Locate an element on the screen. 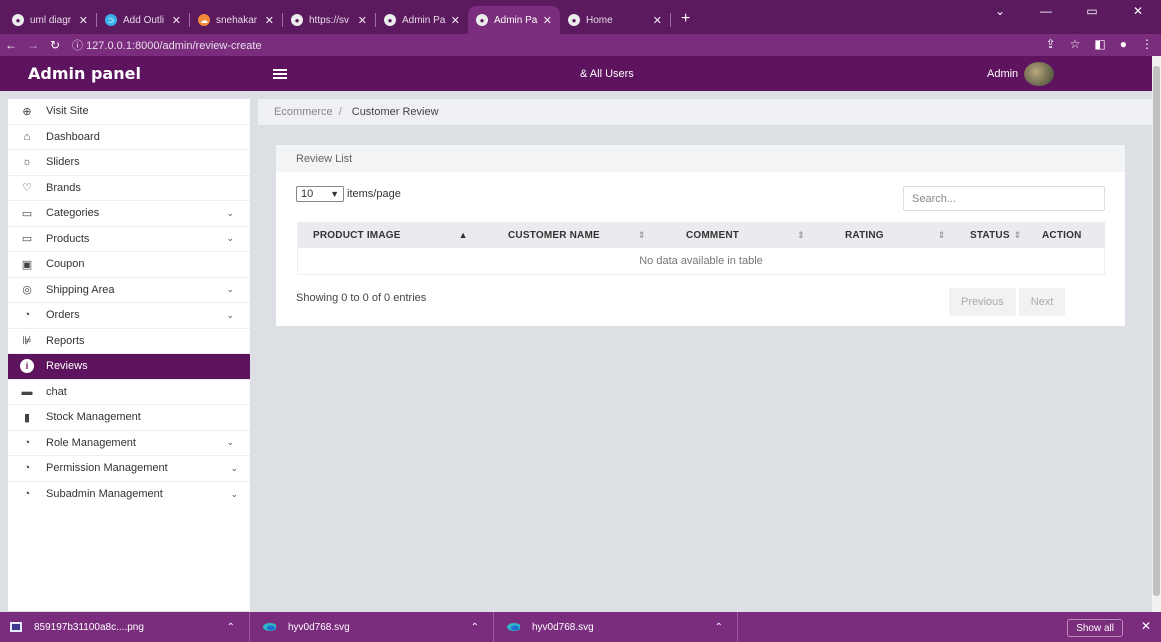 The image size is (1161, 642). breadcrumb: Ecommerce / Customer Review is located at coordinates (705, 112).